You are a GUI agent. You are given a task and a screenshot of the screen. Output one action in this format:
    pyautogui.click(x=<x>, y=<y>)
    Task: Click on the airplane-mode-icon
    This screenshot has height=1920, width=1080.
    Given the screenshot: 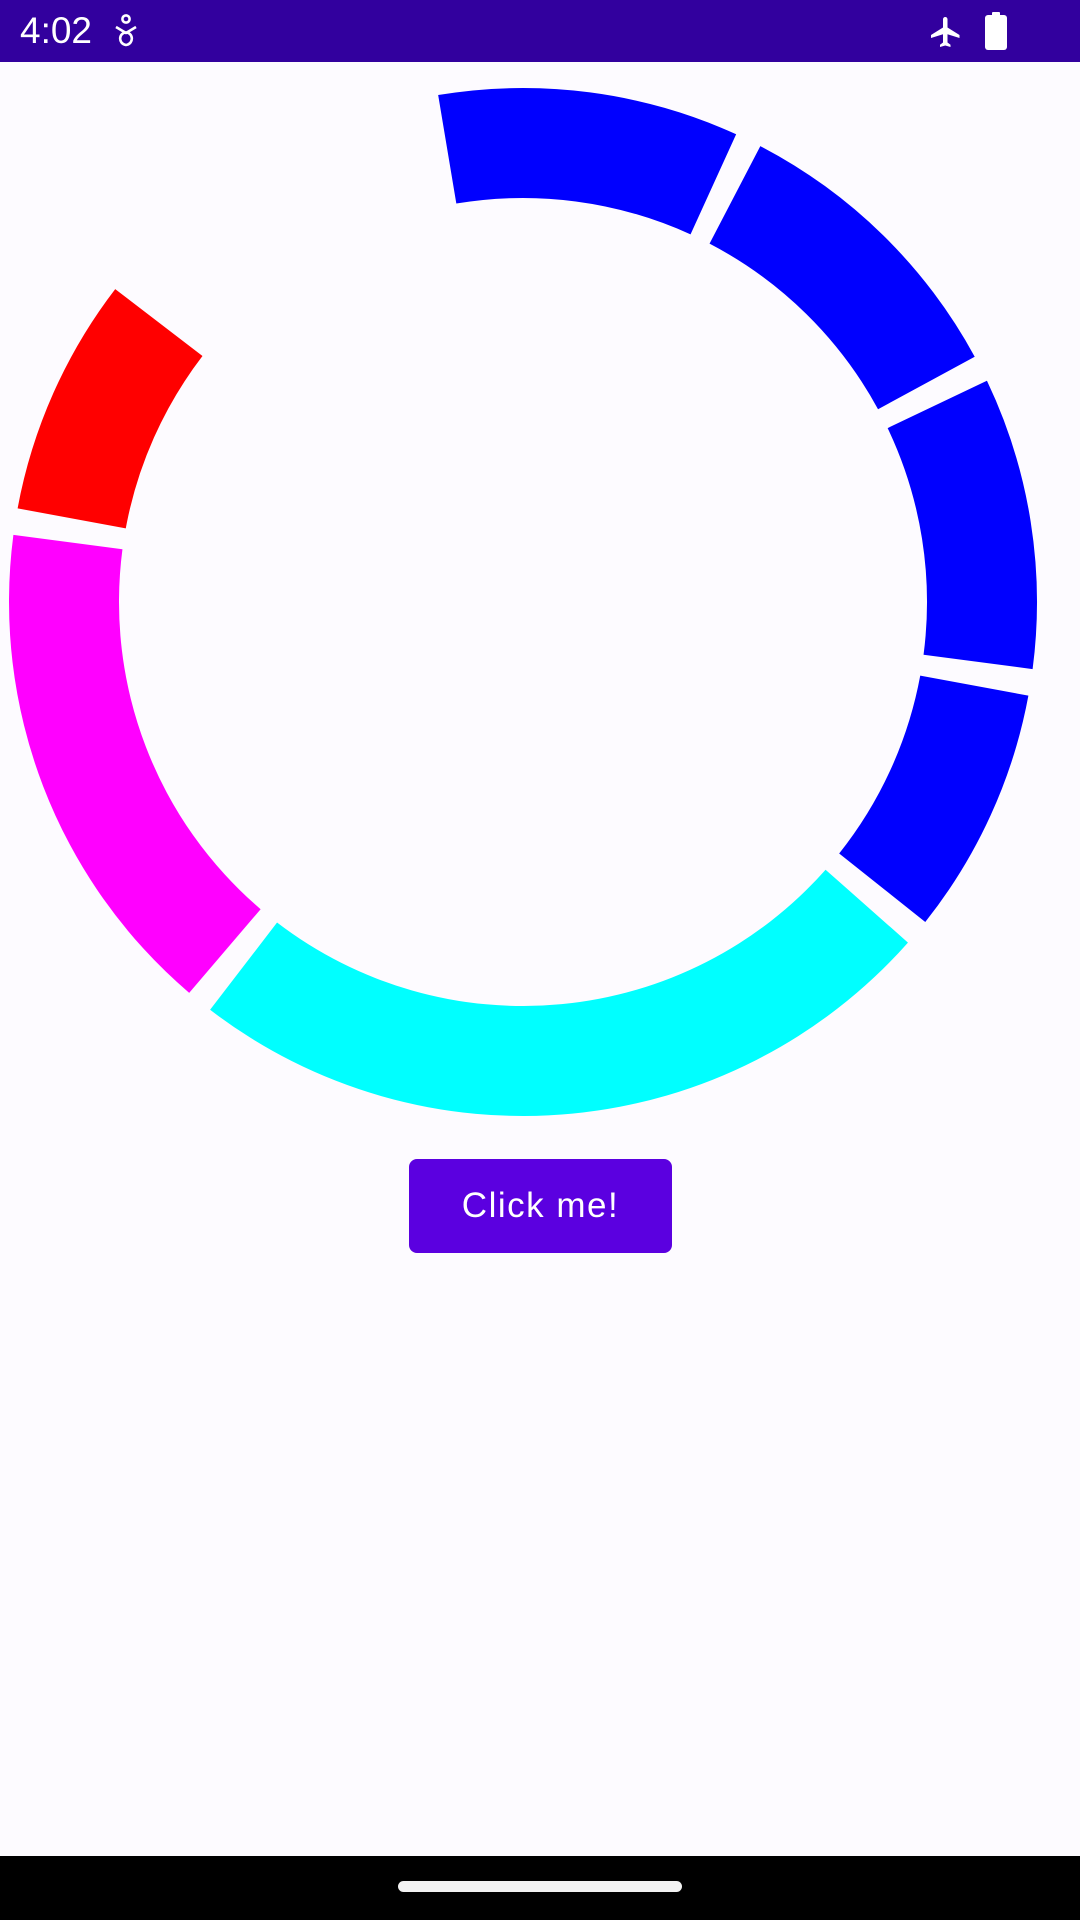 What is the action you would take?
    pyautogui.click(x=945, y=32)
    